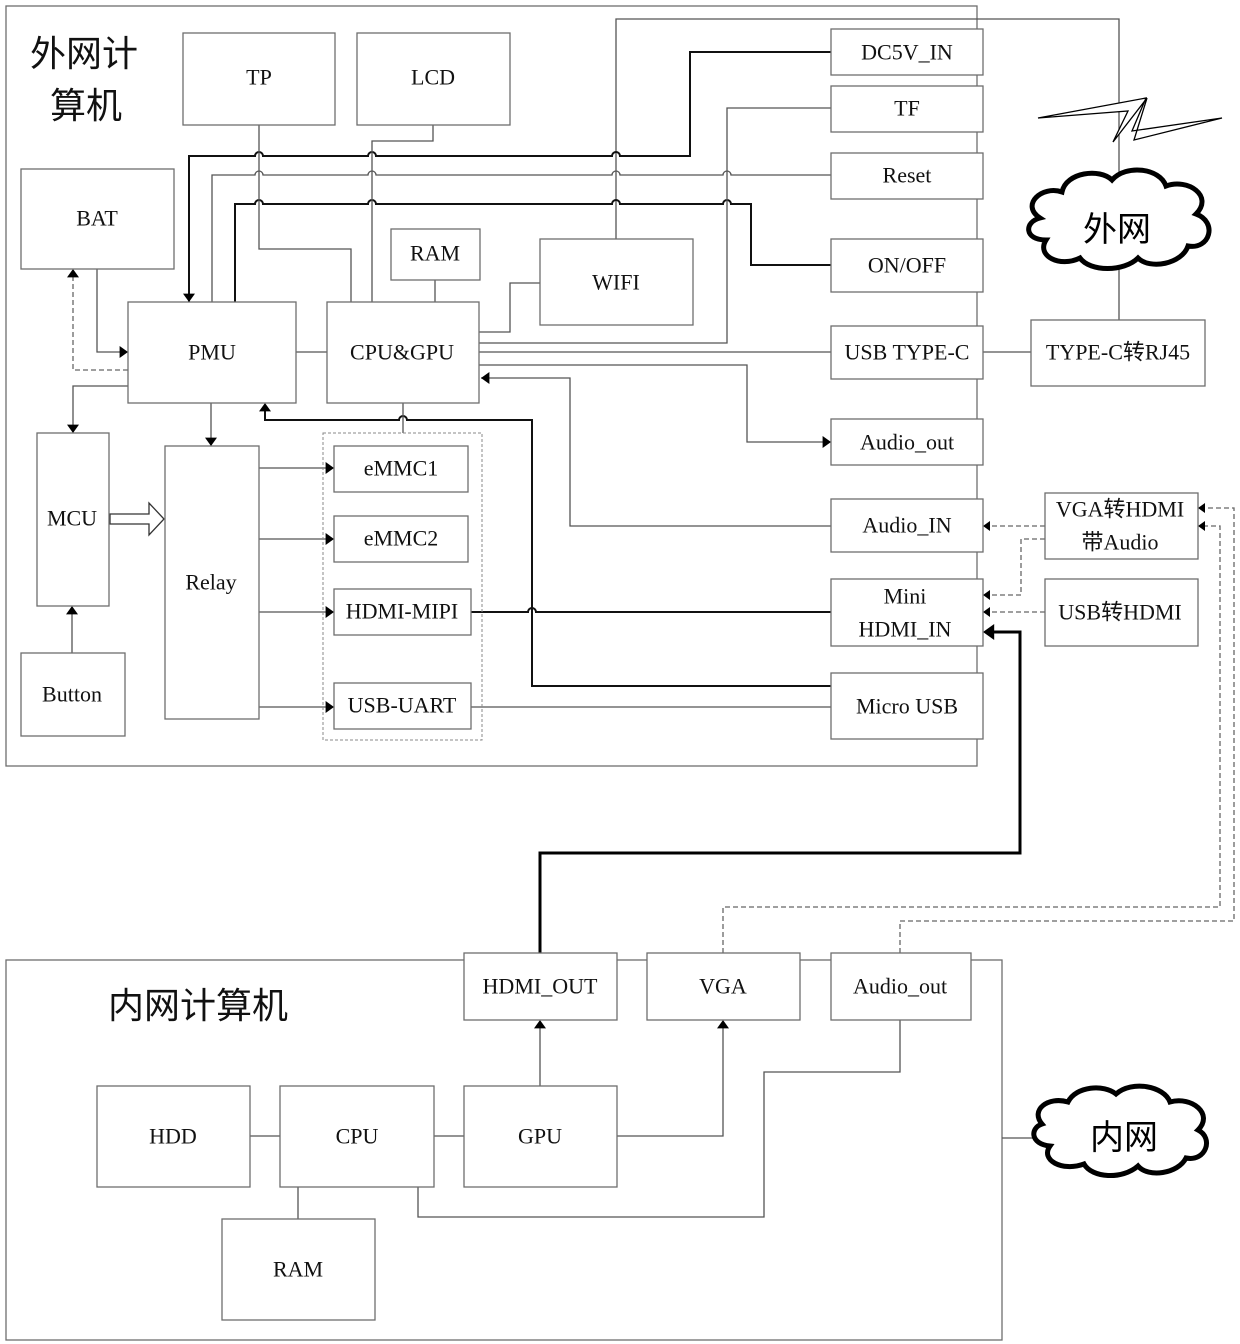  I want to click on ram-block: RAM, so click(435, 254).